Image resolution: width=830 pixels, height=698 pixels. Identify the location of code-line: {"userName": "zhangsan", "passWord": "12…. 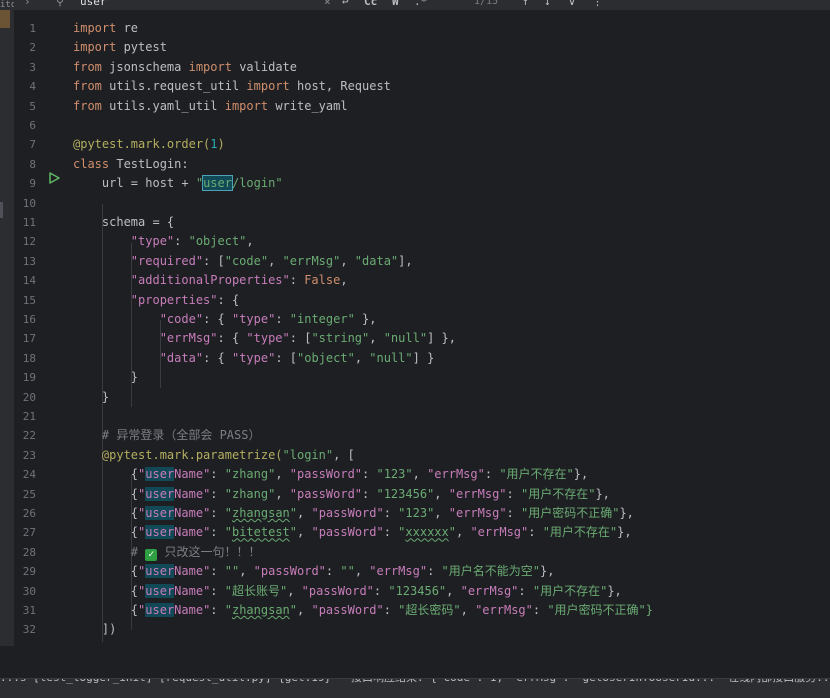
(353, 513).